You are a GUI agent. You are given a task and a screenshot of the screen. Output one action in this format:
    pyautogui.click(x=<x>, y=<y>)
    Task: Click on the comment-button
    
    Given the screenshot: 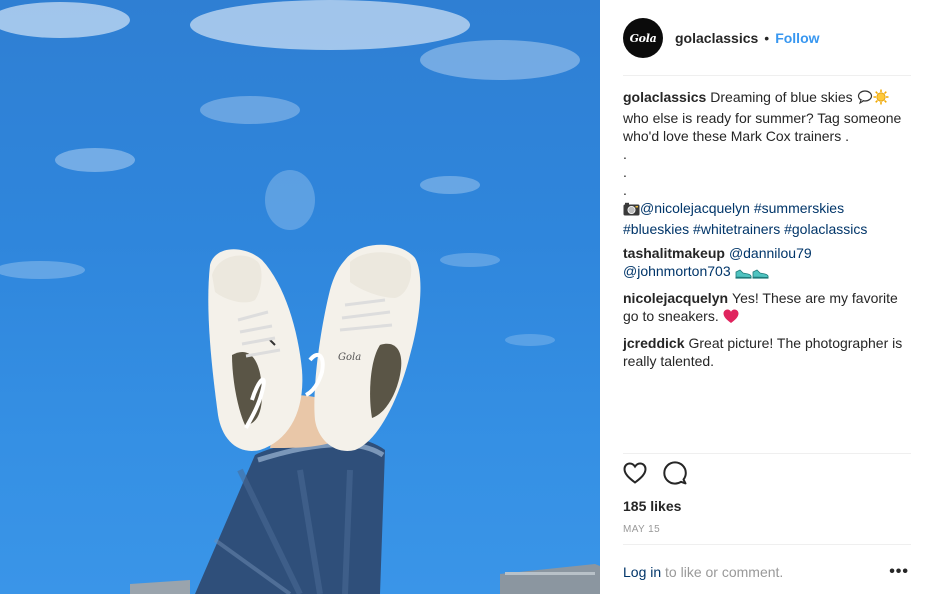 What is the action you would take?
    pyautogui.click(x=675, y=475)
    